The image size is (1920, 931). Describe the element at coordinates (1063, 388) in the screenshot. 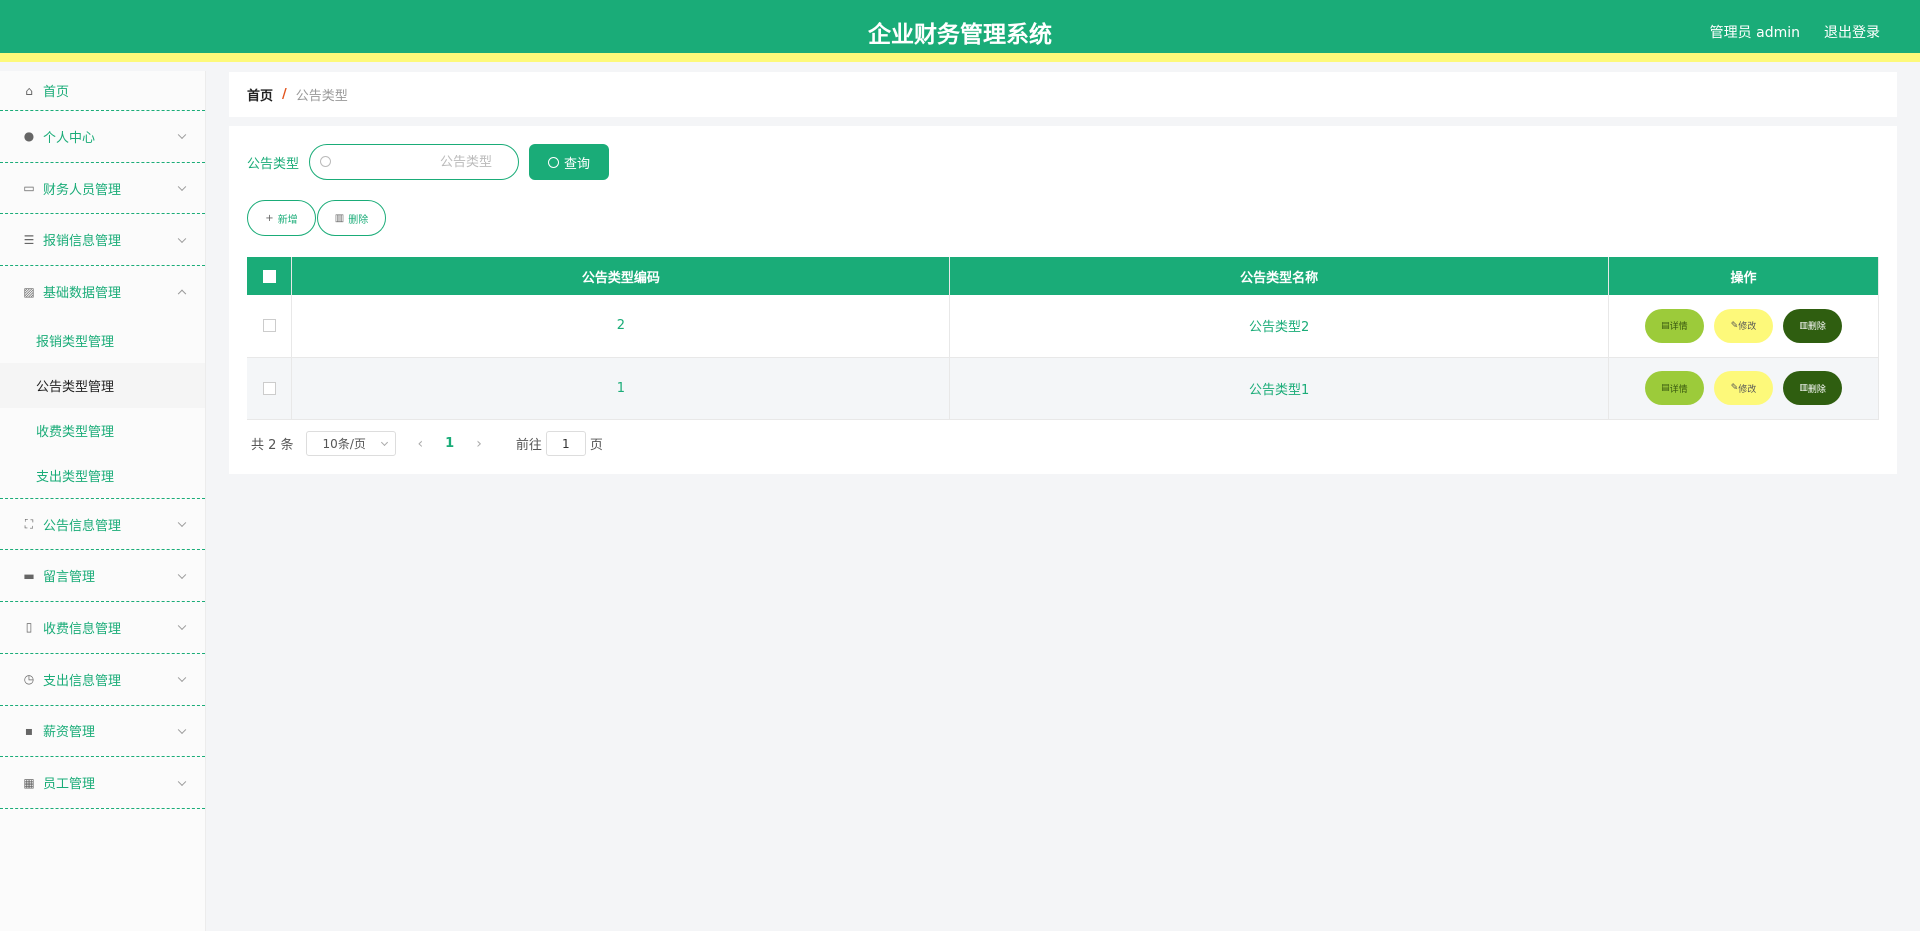

I see `table-row: 1 公告类型1 ▤ 详情 ✎ 修改 ▥ 删除` at that location.